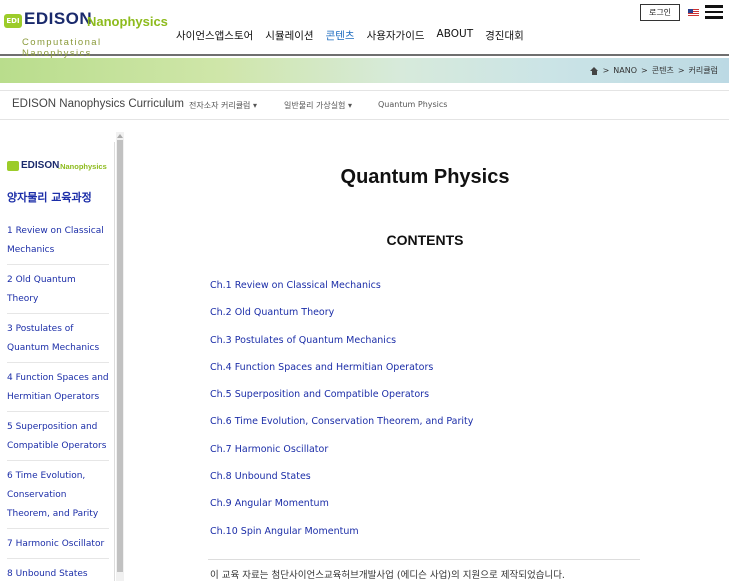 Image resolution: width=729 pixels, height=581 pixels. What do you see at coordinates (412, 104) in the screenshot?
I see `subnav-quantum-physics: Quantum Physics` at bounding box center [412, 104].